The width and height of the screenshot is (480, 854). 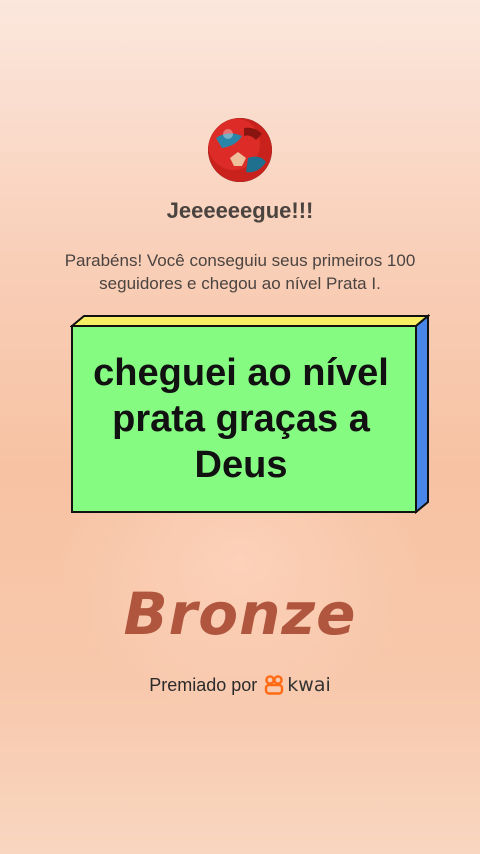 What do you see at coordinates (203, 684) in the screenshot?
I see `award-label: Premiado por` at bounding box center [203, 684].